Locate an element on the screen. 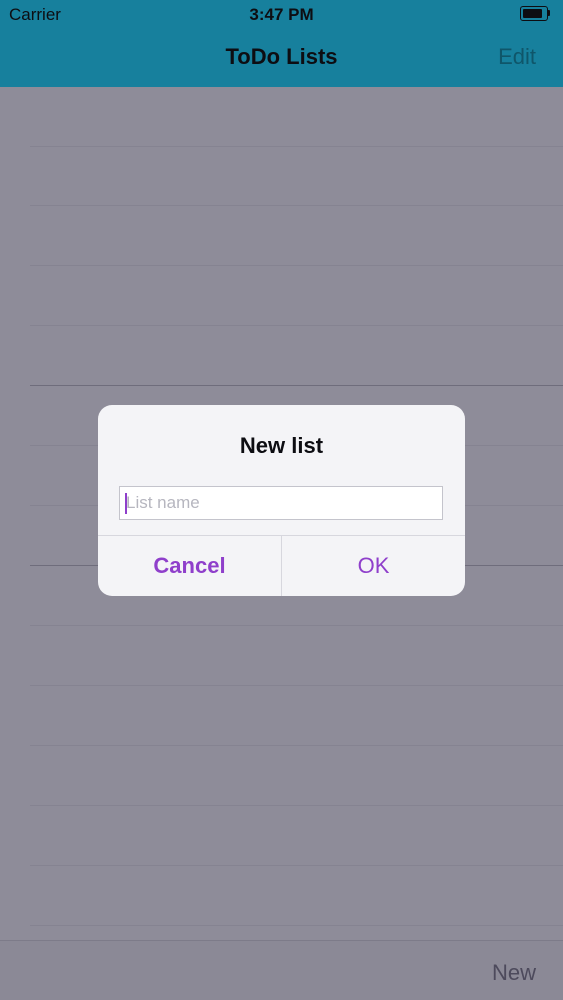 Image resolution: width=563 pixels, height=1000 pixels. battery-icon is located at coordinates (535, 13).